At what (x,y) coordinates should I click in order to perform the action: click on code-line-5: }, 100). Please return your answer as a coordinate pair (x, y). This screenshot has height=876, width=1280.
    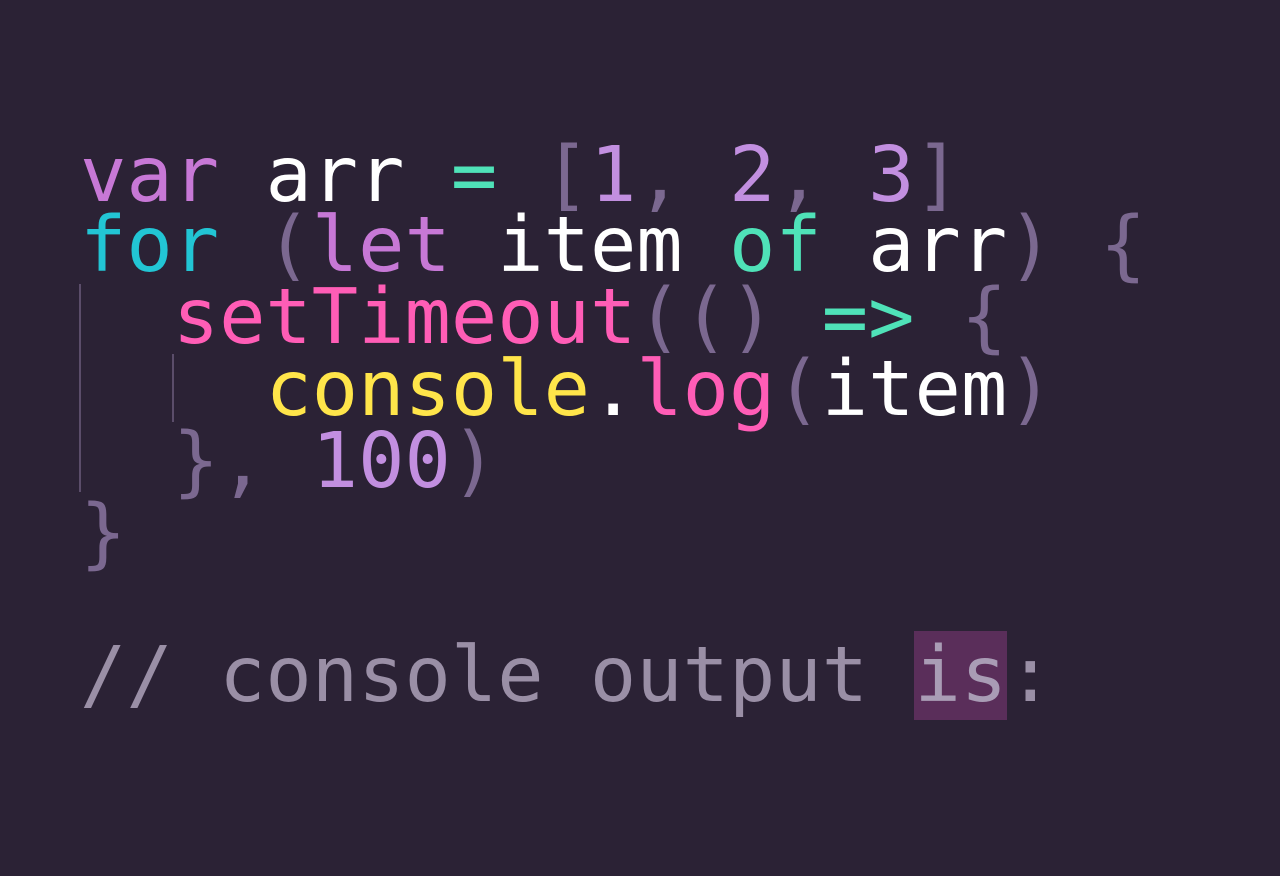
    Looking at the image, I should click on (289, 461).